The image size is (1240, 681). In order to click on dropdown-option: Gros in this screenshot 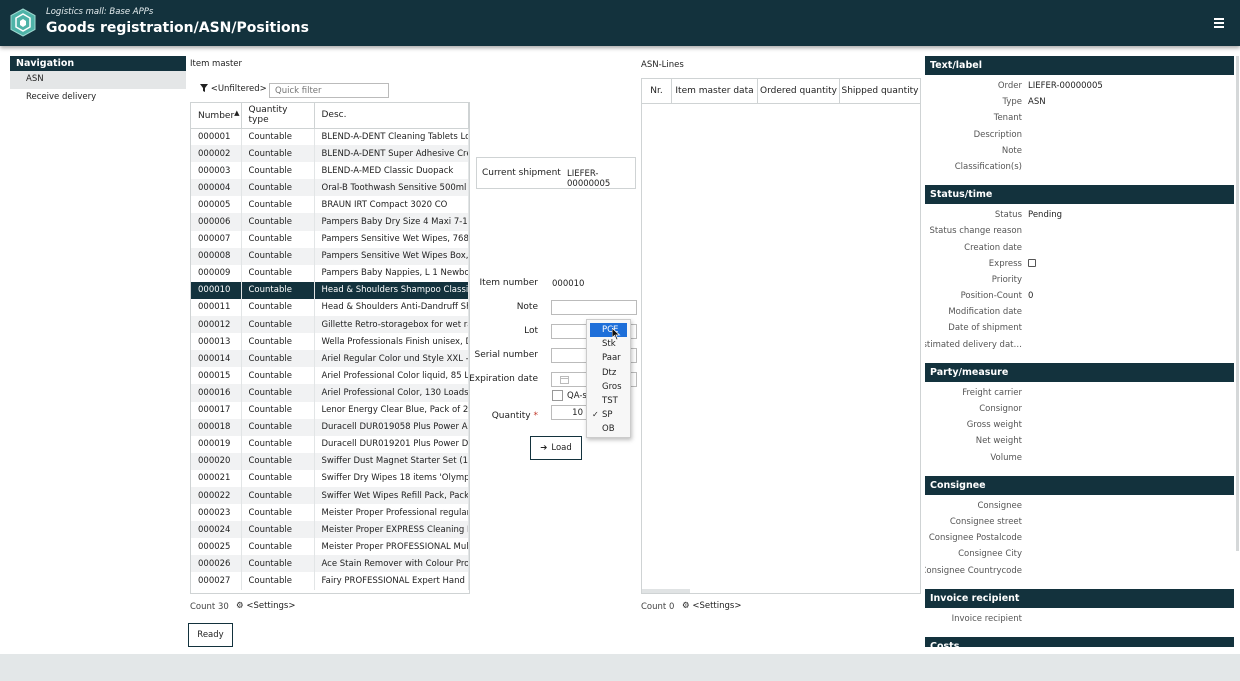, I will do `click(608, 387)`.